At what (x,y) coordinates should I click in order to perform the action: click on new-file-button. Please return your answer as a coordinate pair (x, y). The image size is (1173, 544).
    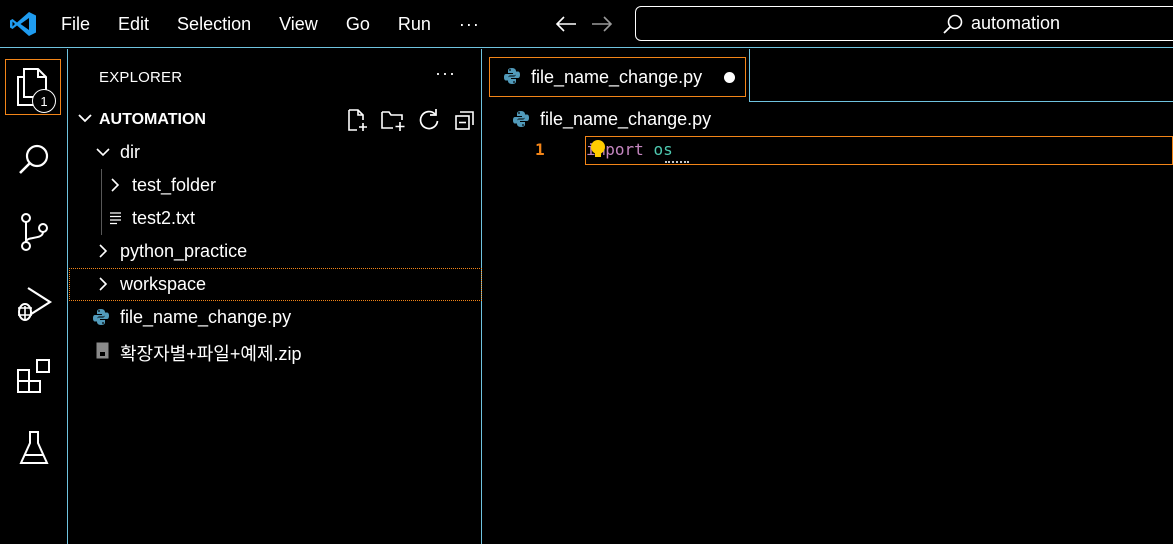
    Looking at the image, I should click on (357, 120).